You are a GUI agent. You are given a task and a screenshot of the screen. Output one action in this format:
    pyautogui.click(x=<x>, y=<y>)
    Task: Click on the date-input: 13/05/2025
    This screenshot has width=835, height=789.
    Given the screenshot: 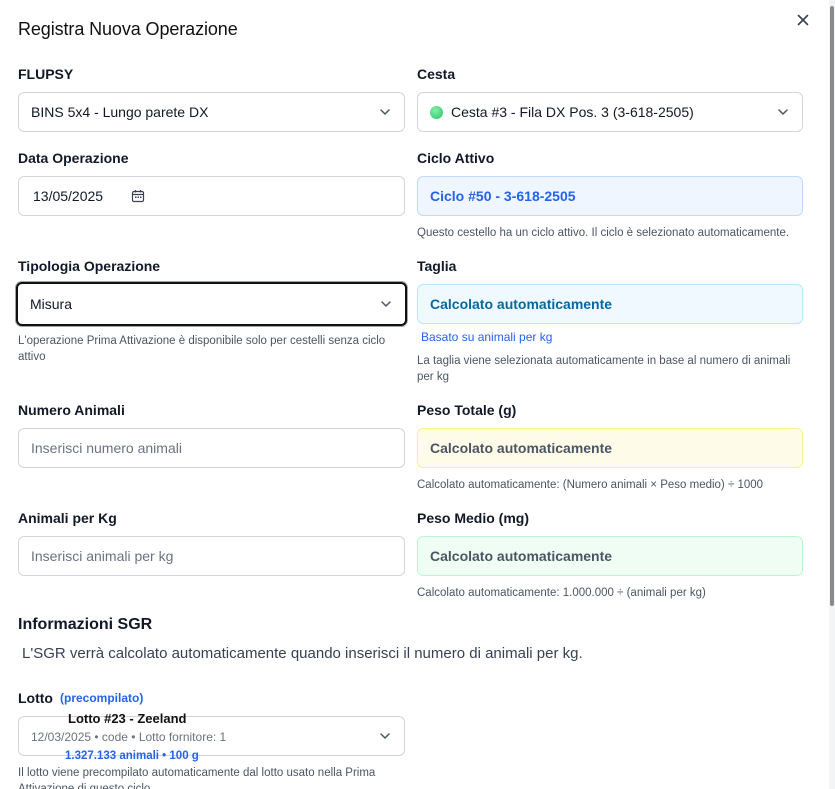 What is the action you would take?
    pyautogui.click(x=211, y=196)
    